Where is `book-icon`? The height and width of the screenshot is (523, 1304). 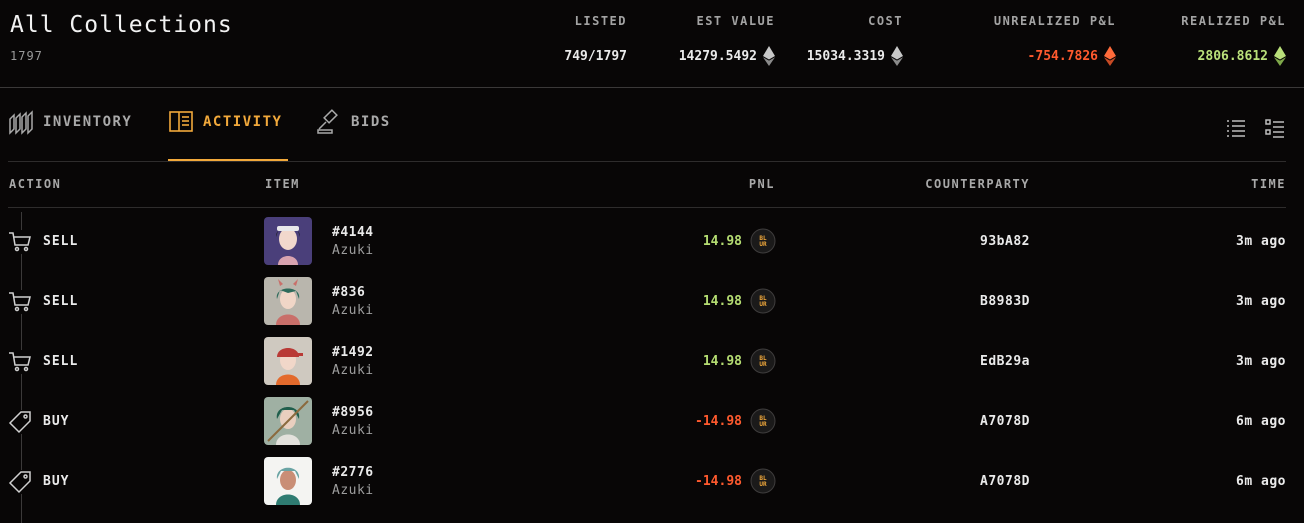
book-icon is located at coordinates (181, 121).